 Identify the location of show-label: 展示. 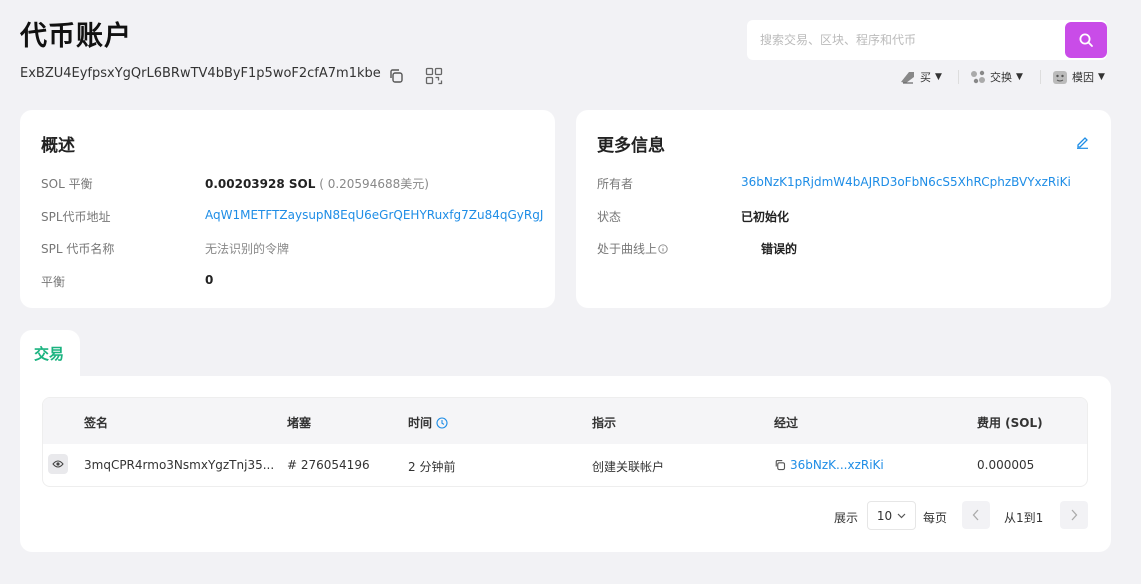
(846, 518).